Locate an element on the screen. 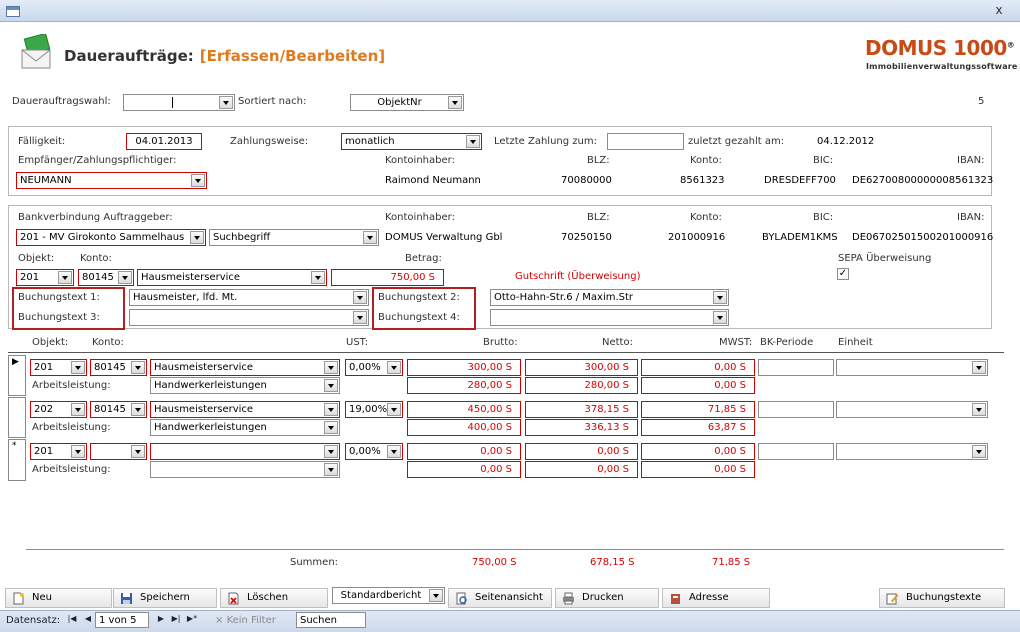  row-netto-field: 378,15 S is located at coordinates (581, 409).